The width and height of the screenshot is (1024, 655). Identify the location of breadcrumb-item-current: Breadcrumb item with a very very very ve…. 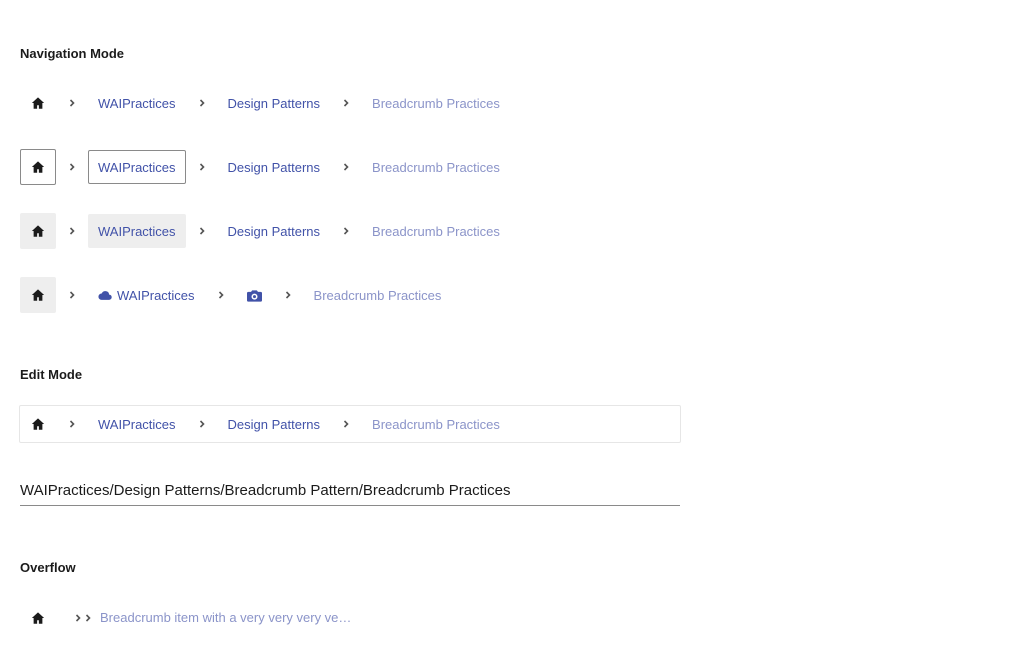
(229, 618).